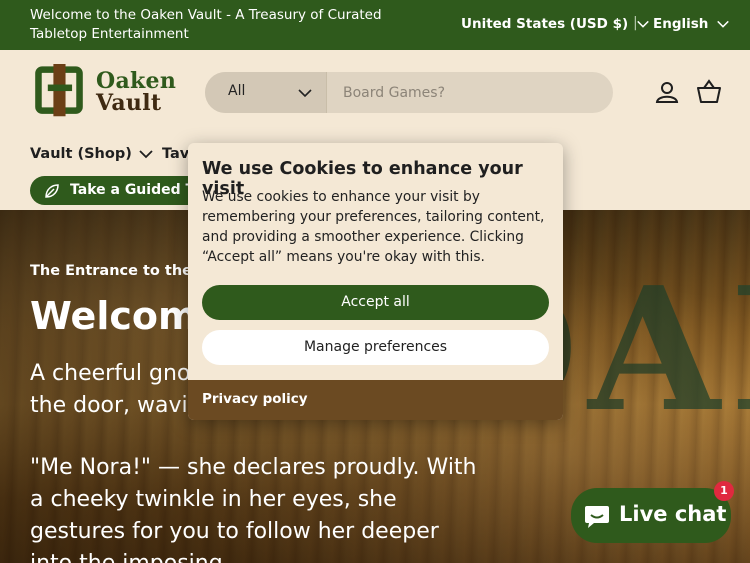 This screenshot has width=750, height=563. I want to click on live-chat-label: Live chat, so click(673, 514).